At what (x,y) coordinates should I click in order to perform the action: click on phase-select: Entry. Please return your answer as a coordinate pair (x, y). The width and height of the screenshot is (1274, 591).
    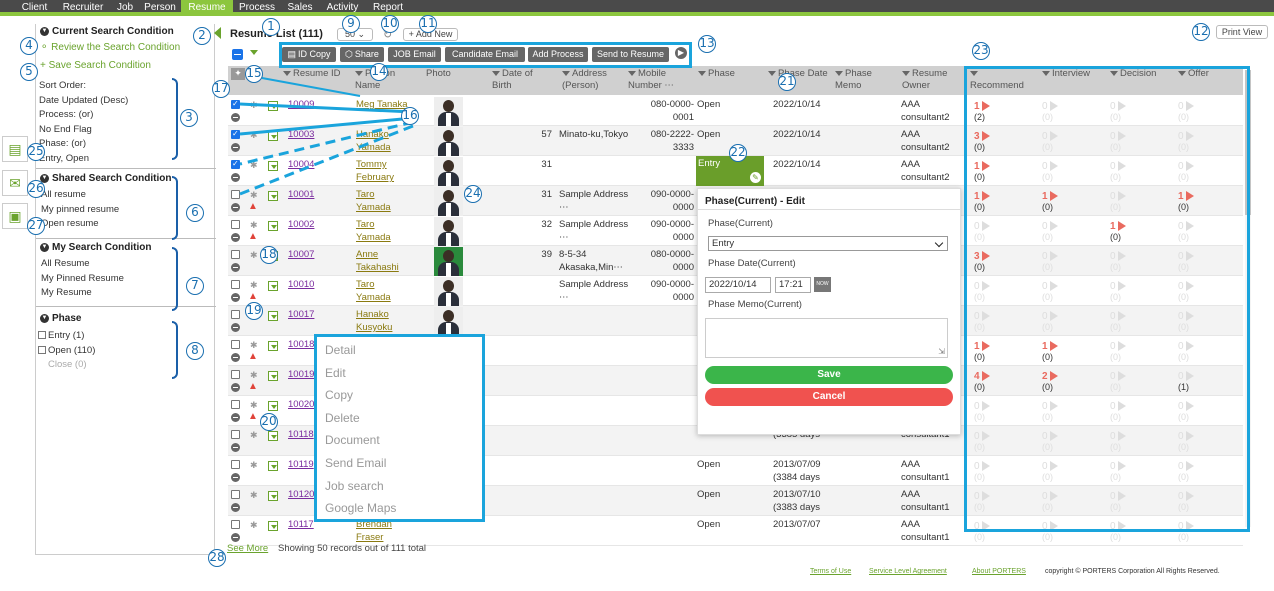
    Looking at the image, I should click on (828, 243).